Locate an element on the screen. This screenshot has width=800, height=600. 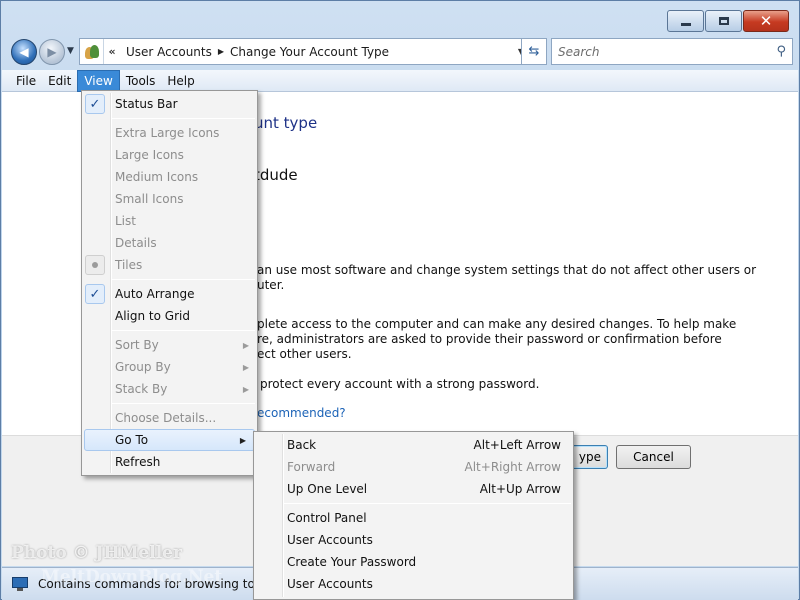
minimize-button is located at coordinates (685, 21).